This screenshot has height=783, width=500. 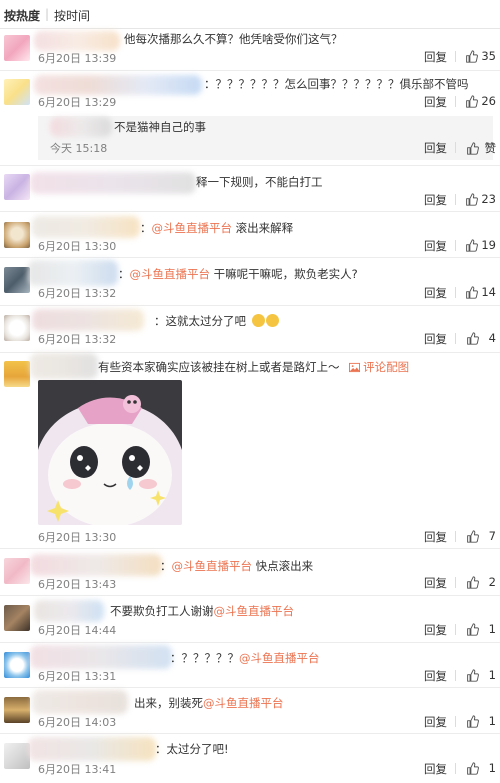 What do you see at coordinates (202, 611) in the screenshot?
I see `comment-text: 不要欺负打工人谢谢@斗鱼直播平台` at bounding box center [202, 611].